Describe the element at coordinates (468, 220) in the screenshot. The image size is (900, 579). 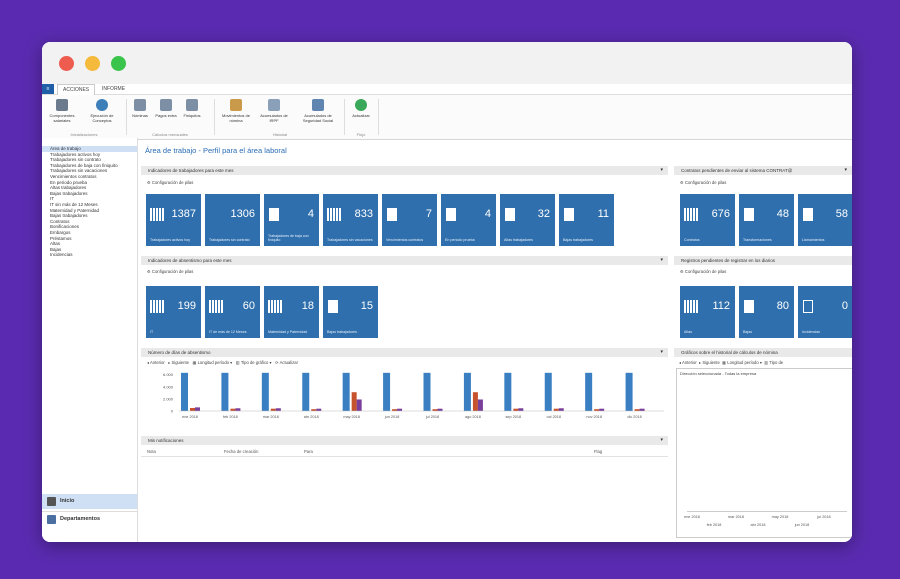
I see `kpi-tile: 4 En periodo prueba` at that location.